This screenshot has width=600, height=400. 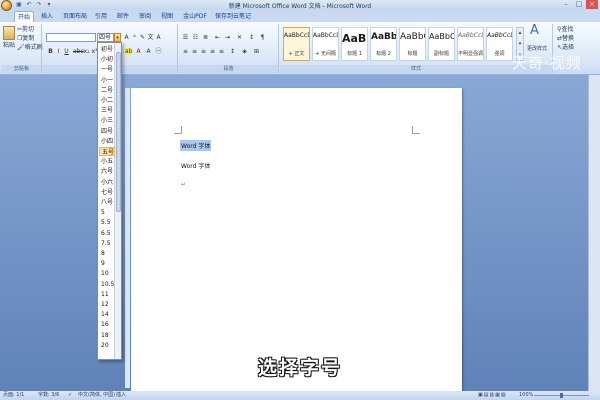 What do you see at coordinates (212, 51) in the screenshot?
I see `justify-icon: ≡` at bounding box center [212, 51].